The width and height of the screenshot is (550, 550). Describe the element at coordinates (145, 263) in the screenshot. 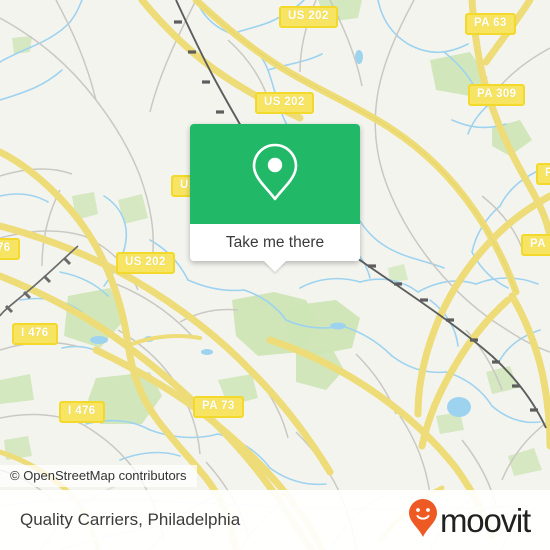

I see `road-shield-us-202-mid: US 202` at that location.